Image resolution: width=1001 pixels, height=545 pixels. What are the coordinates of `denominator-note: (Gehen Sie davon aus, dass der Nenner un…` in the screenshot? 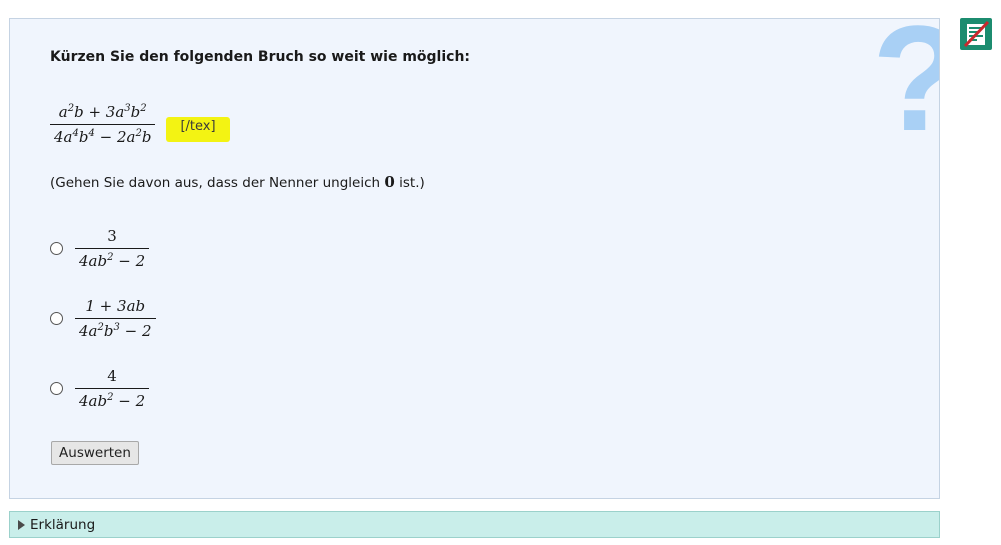 It's located at (237, 182).